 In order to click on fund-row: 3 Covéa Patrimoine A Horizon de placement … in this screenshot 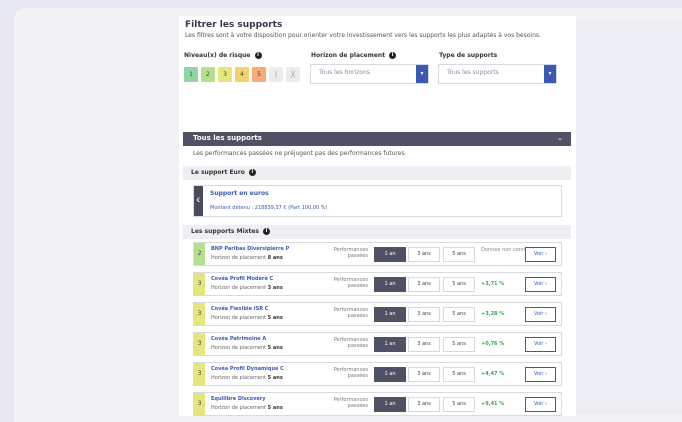, I will do `click(377, 344)`.